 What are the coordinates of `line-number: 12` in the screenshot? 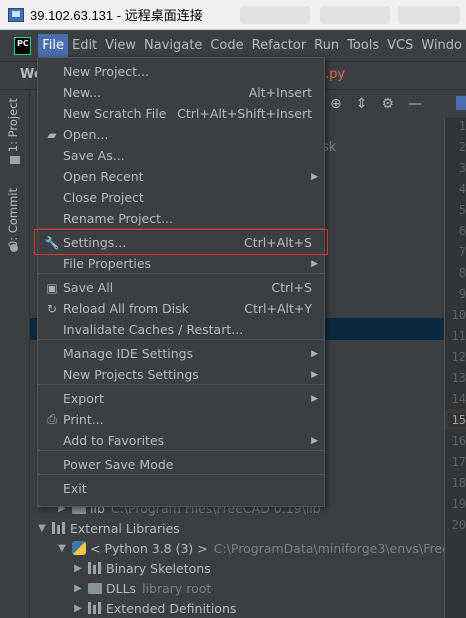 It's located at (458, 357).